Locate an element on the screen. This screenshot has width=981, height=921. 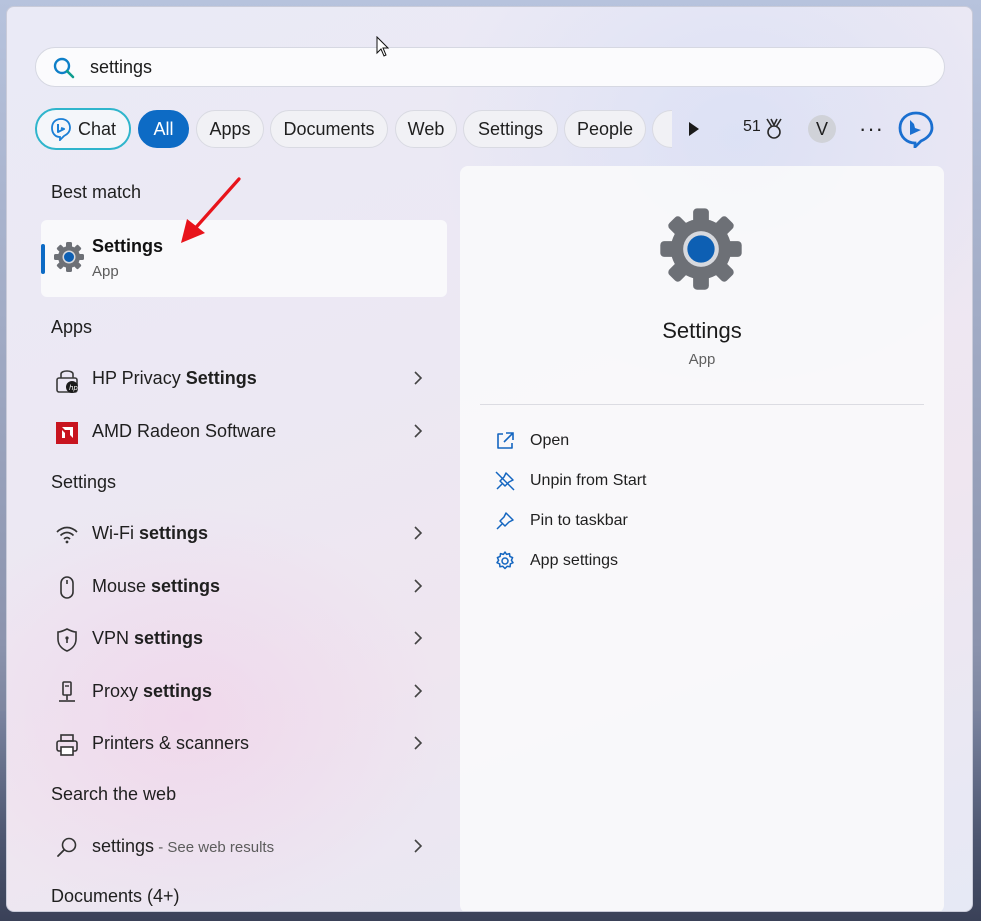
mouse-icon is located at coordinates (67, 587).